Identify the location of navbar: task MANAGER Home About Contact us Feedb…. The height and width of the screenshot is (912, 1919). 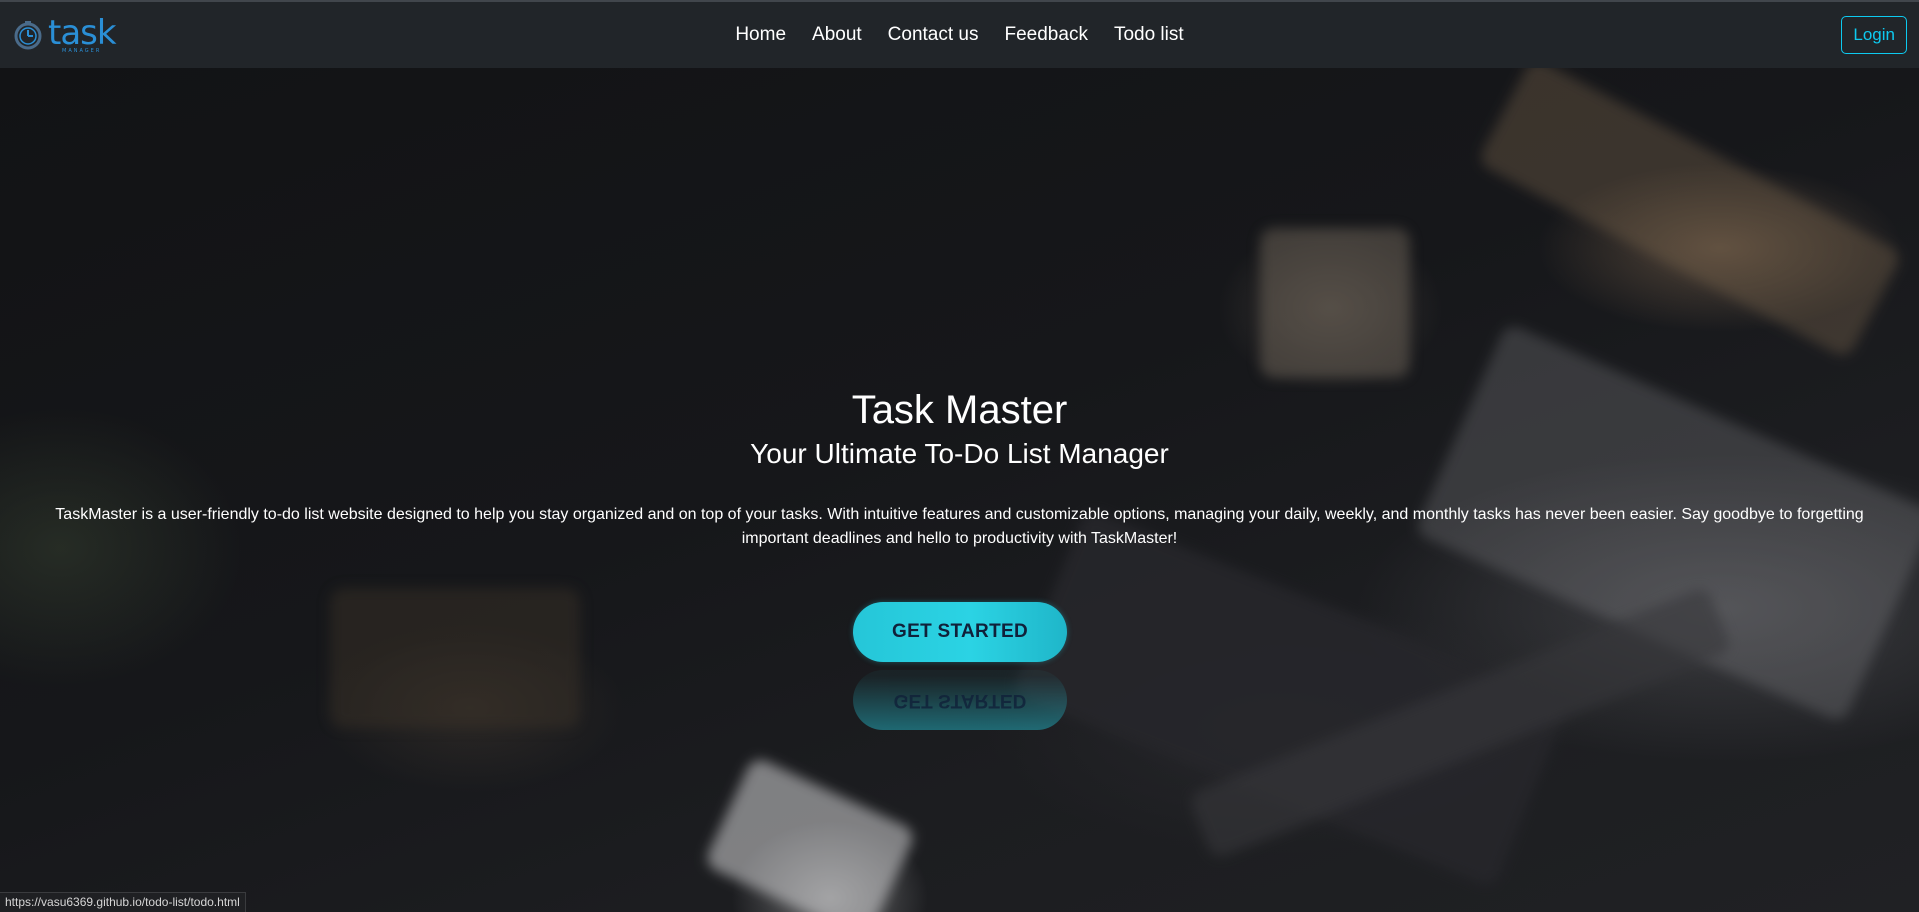
(959, 35).